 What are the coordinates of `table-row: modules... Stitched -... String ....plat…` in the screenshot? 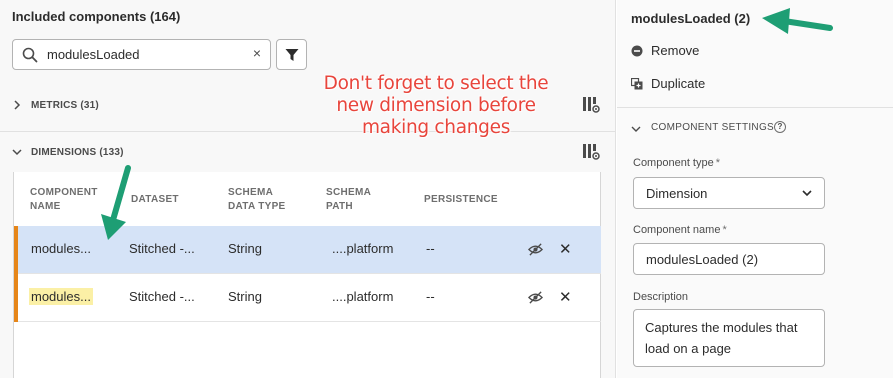 It's located at (307, 298).